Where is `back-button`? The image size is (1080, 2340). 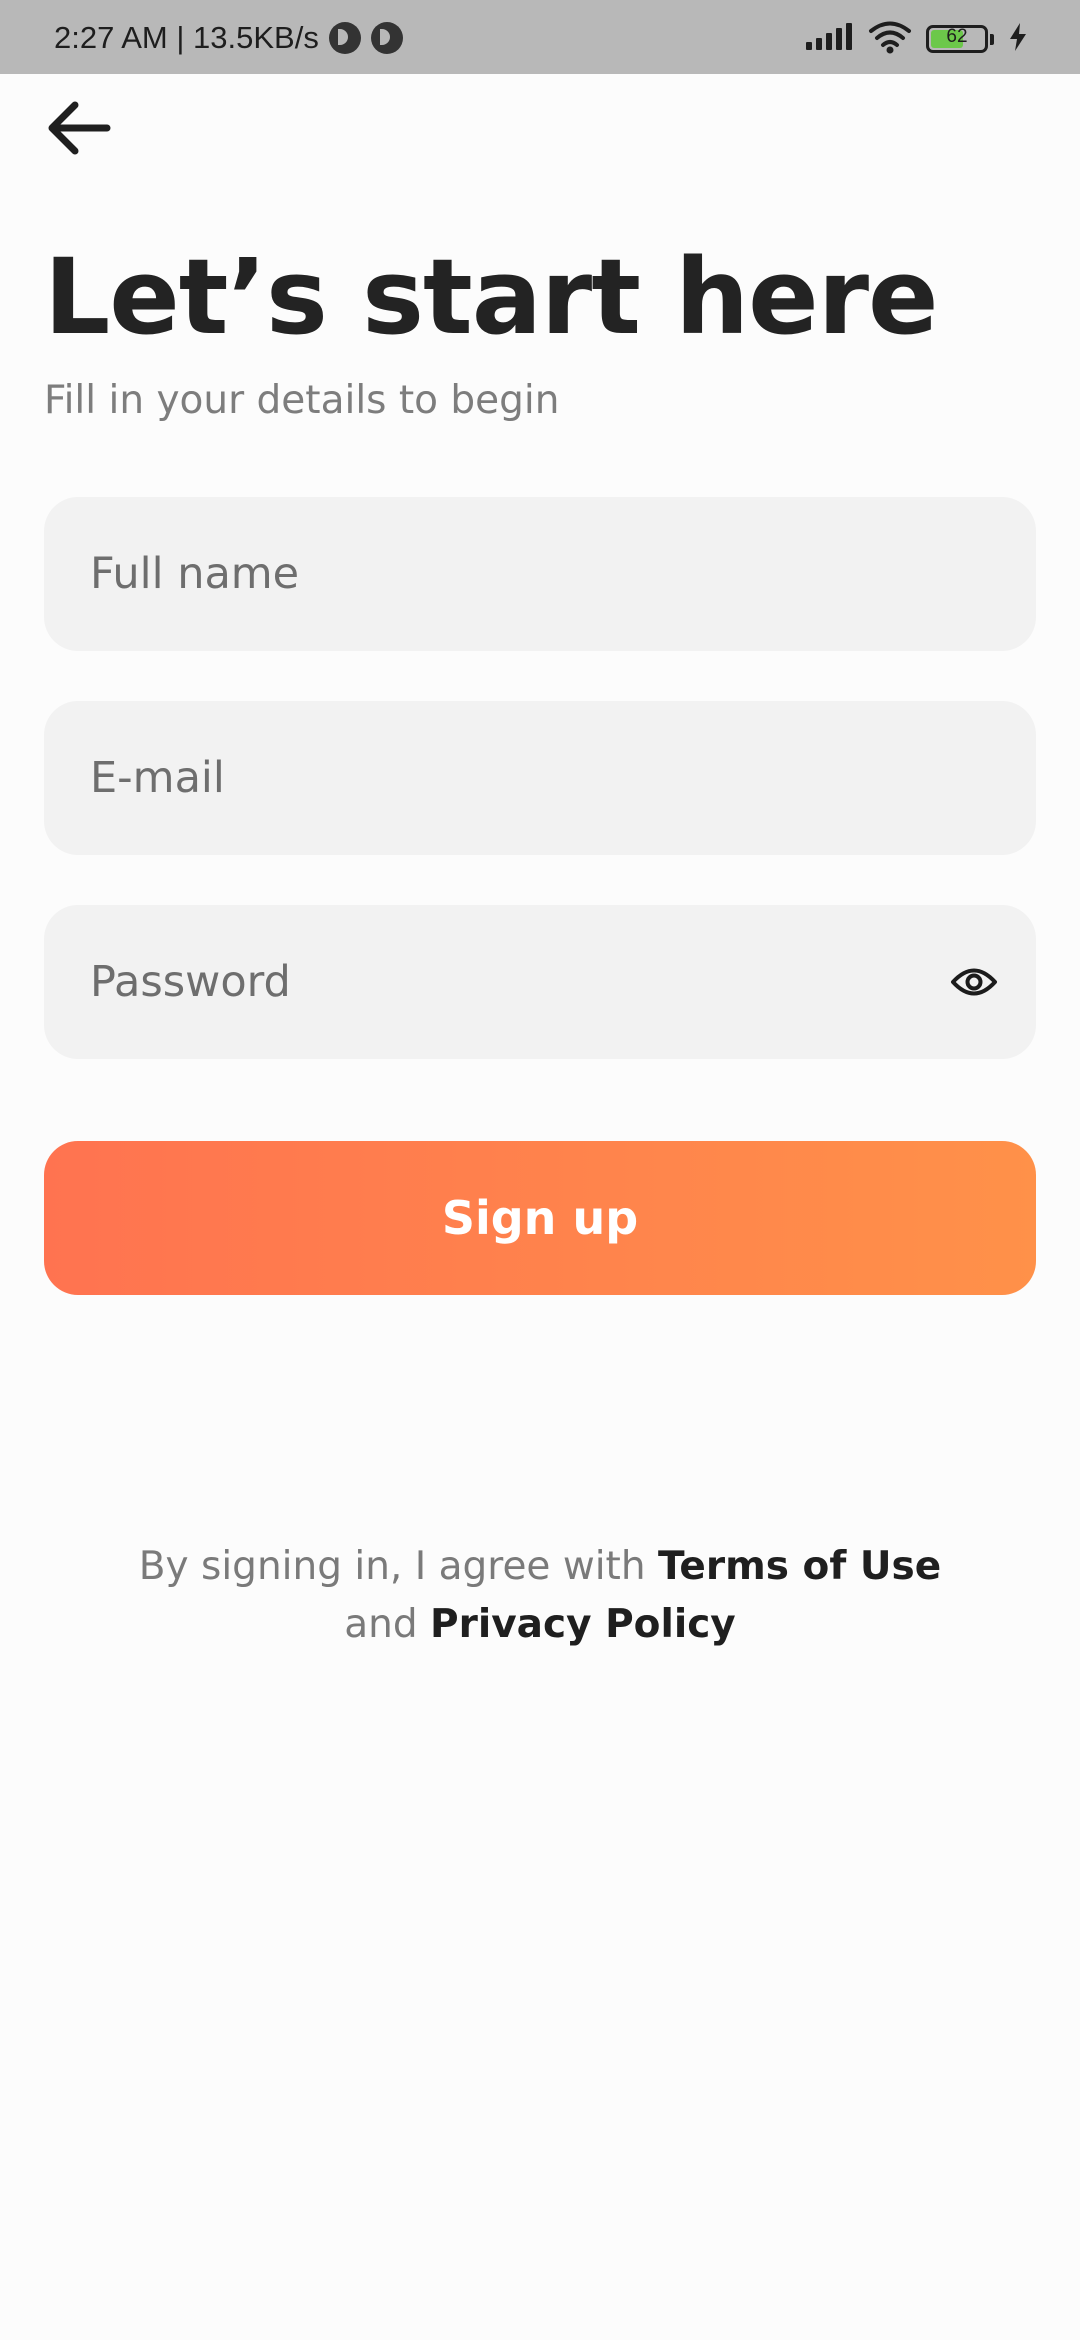
back-button is located at coordinates (78, 130).